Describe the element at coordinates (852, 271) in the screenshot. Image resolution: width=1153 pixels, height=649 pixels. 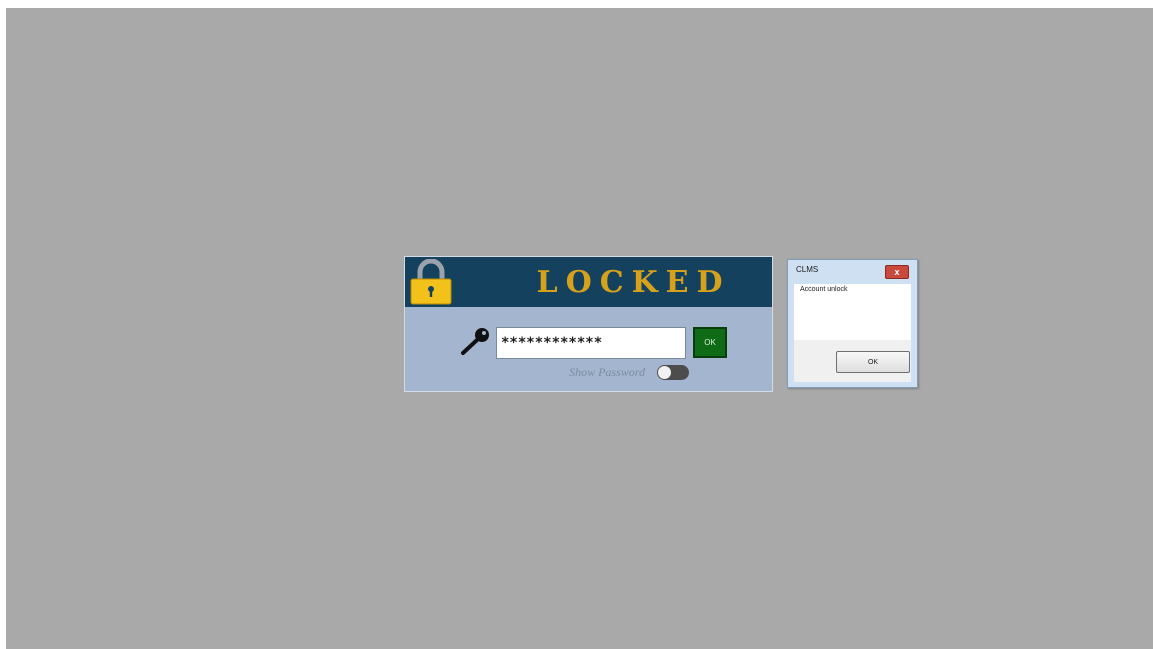
I see `message-box-titlebar: CLMS x` at that location.